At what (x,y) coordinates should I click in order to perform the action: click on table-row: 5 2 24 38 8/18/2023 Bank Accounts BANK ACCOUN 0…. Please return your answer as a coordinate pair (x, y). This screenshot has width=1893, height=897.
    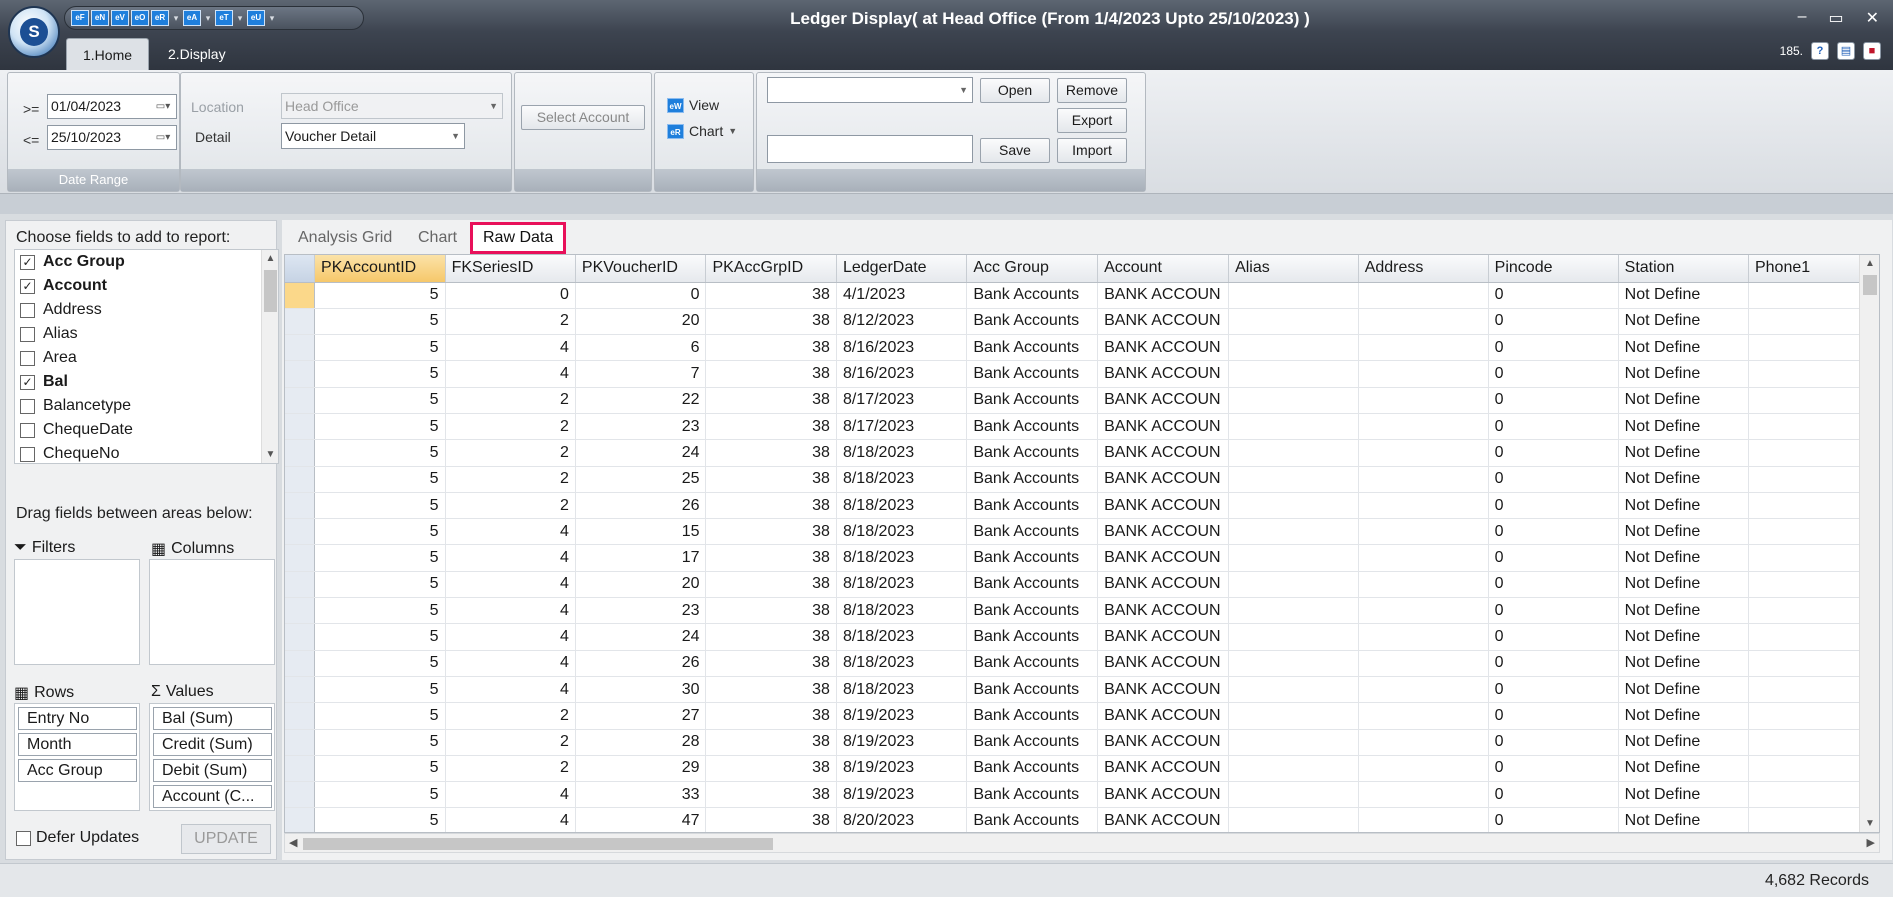
    Looking at the image, I should click on (1082, 453).